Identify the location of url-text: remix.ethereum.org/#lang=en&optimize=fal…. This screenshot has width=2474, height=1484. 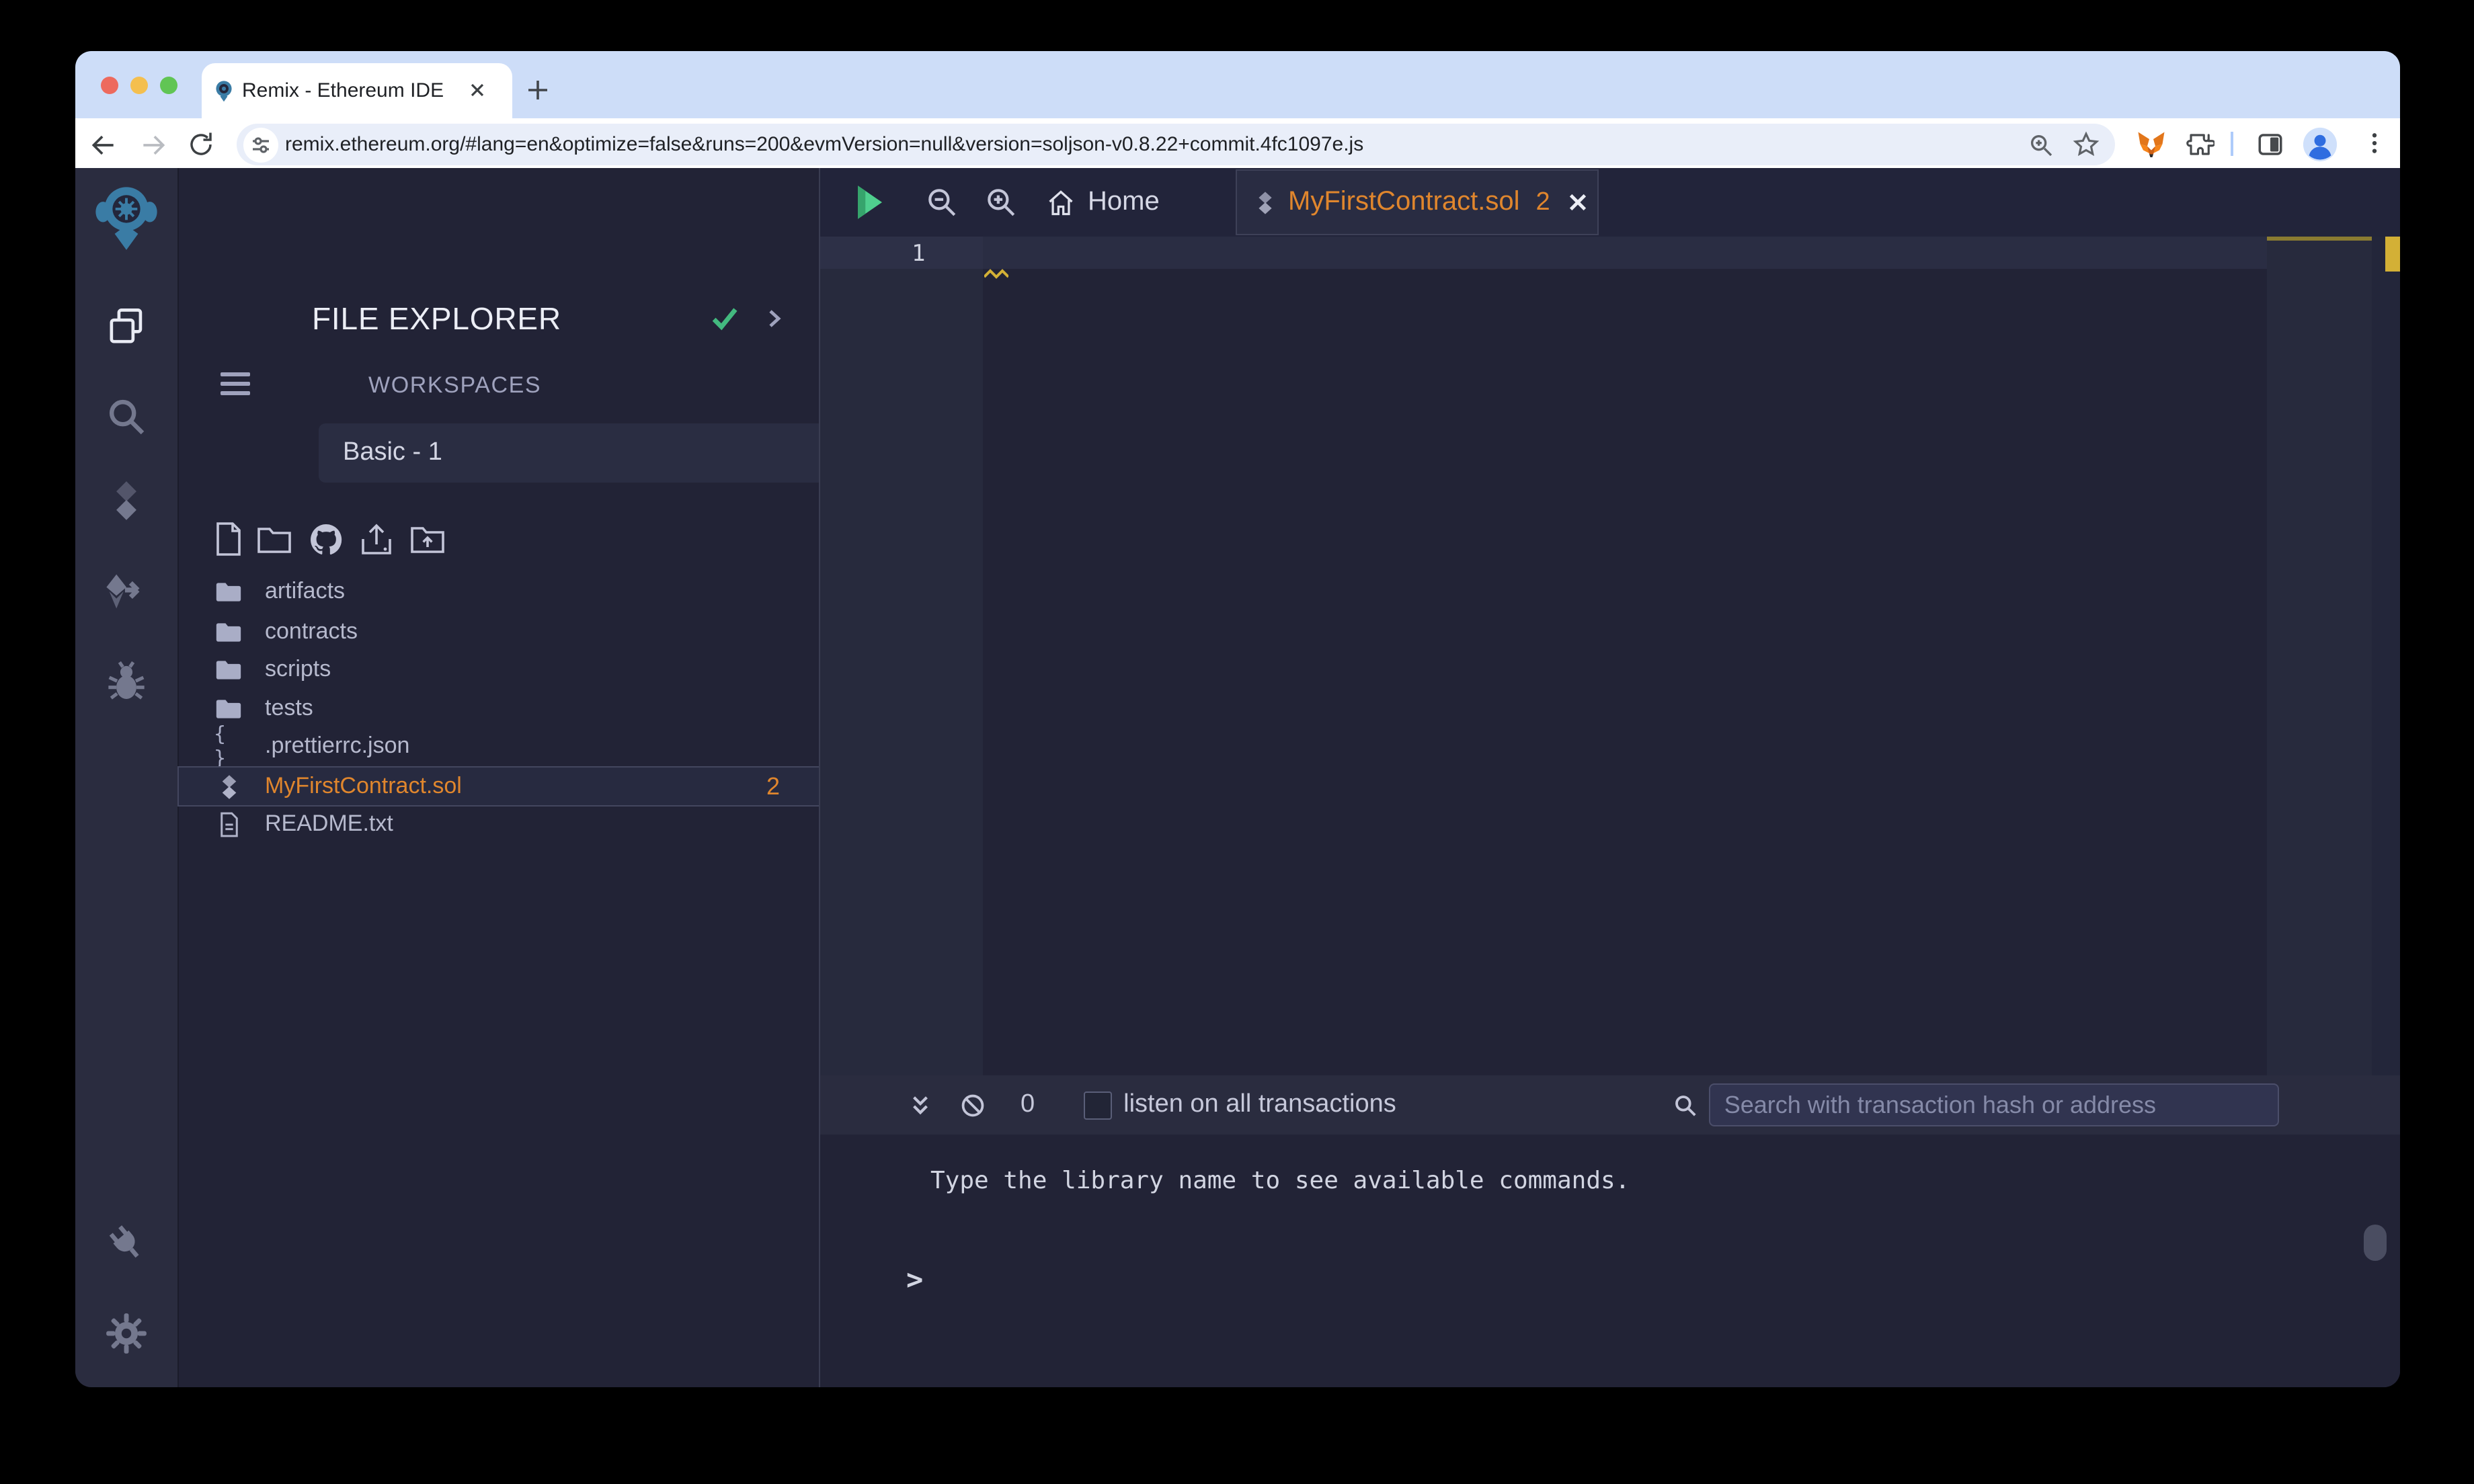
(824, 144).